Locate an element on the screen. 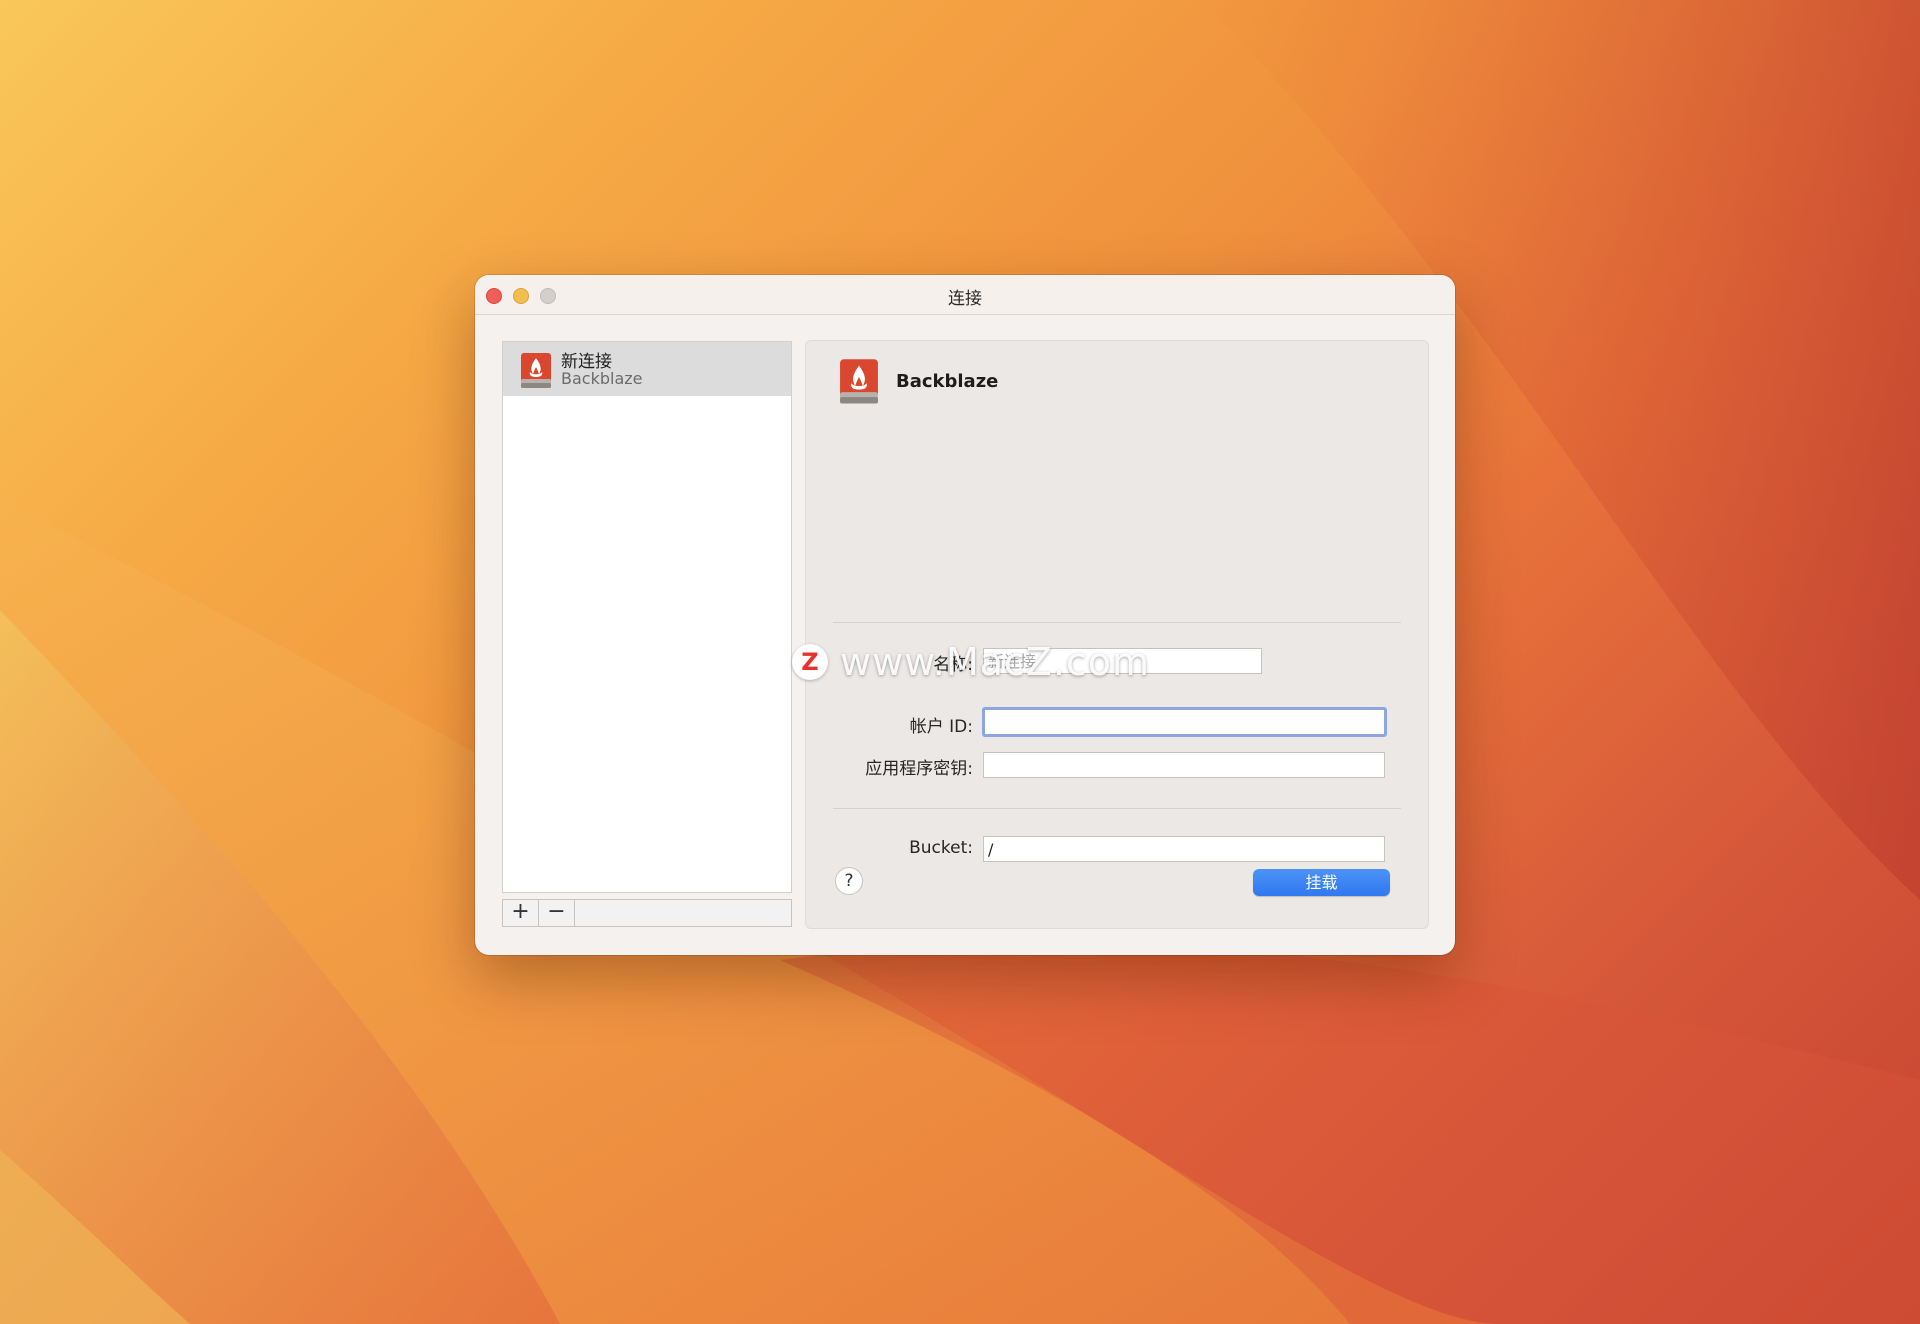 The height and width of the screenshot is (1324, 1920). app-key-field is located at coordinates (1184, 765).